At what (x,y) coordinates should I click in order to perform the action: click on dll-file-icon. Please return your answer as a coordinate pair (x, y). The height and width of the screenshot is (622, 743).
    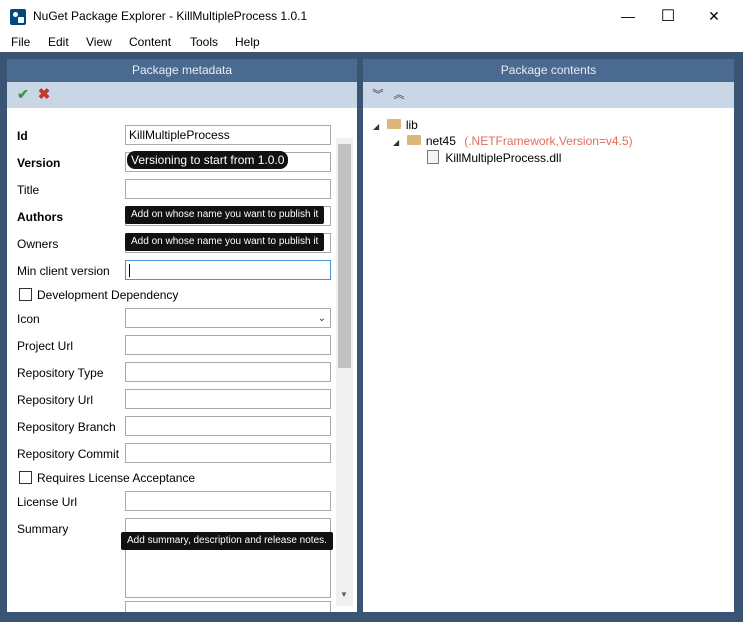
    Looking at the image, I should click on (433, 157).